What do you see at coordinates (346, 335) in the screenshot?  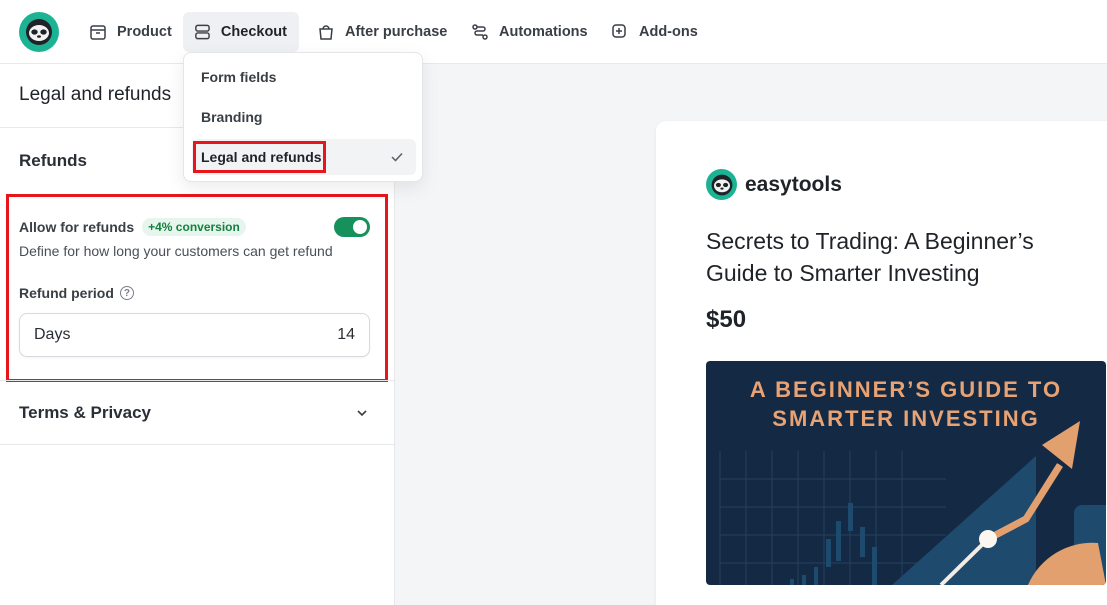 I see `period-value: 14` at bounding box center [346, 335].